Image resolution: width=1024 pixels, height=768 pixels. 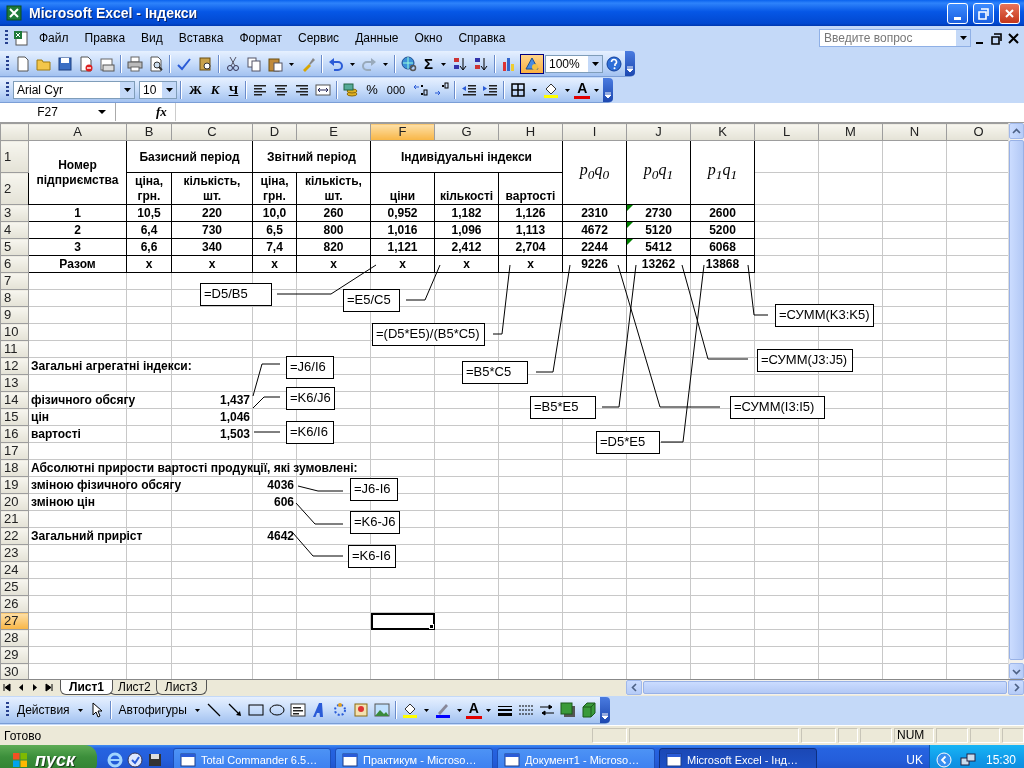 I want to click on undo-icon, so click(x=336, y=63).